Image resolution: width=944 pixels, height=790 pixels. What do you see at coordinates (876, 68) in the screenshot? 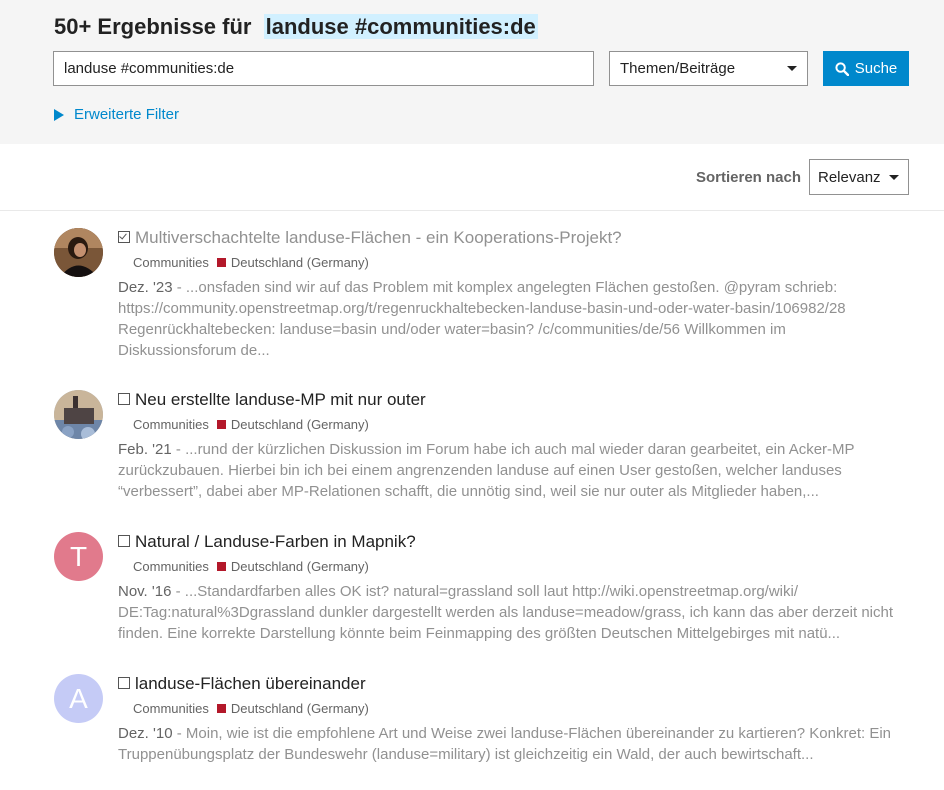
I see `search-button-label: Suche` at bounding box center [876, 68].